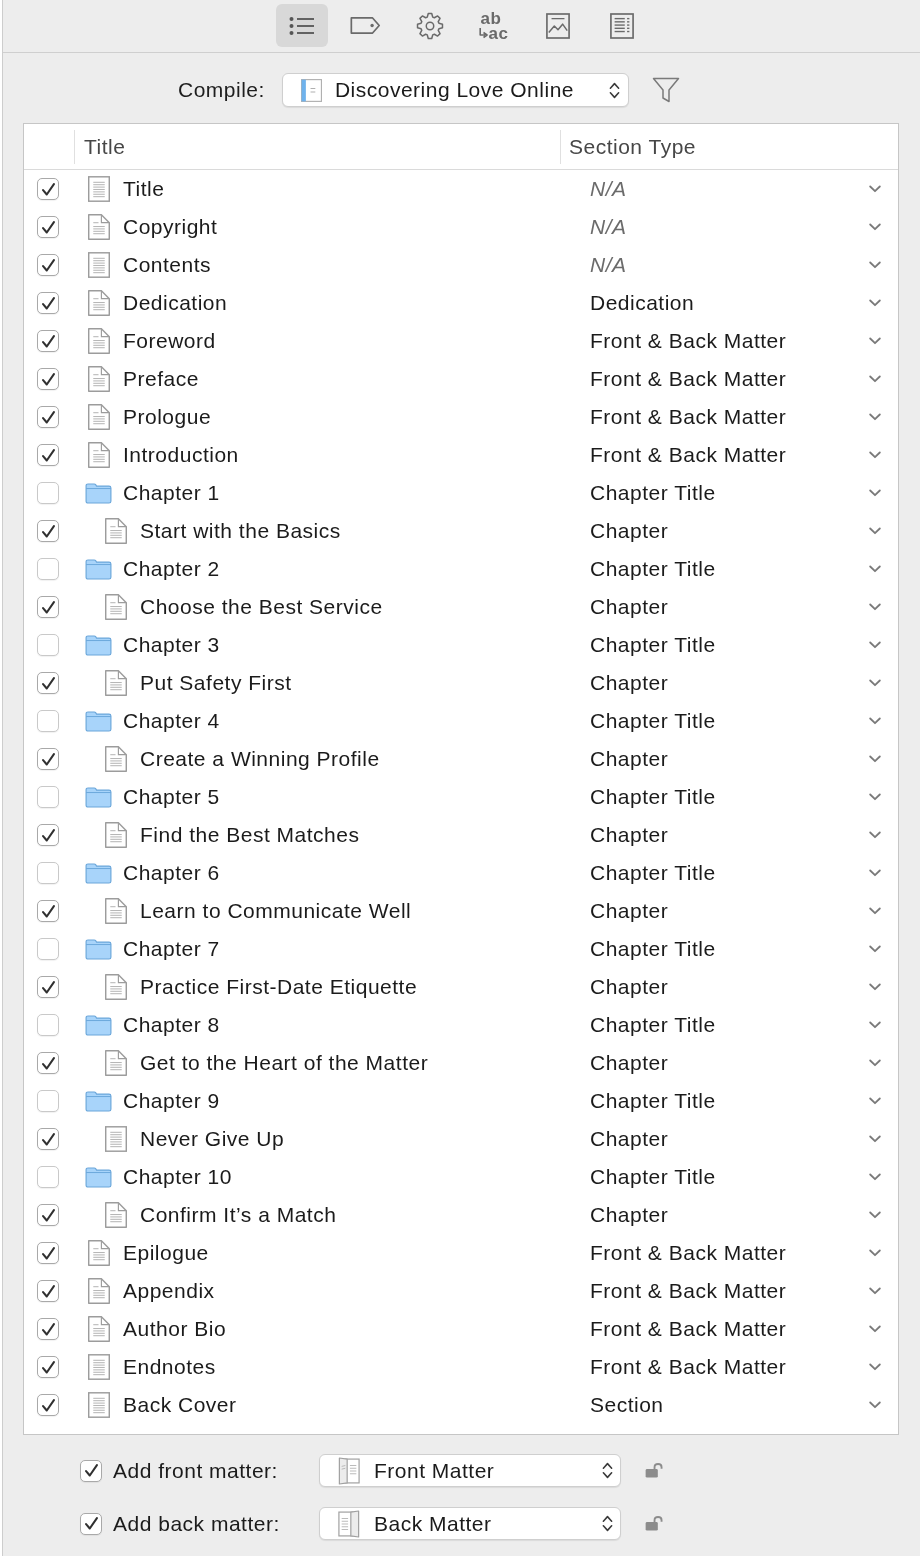 The image size is (920, 1556). What do you see at coordinates (729, 303) in the screenshot?
I see `section-type-dropdown: Dedication` at bounding box center [729, 303].